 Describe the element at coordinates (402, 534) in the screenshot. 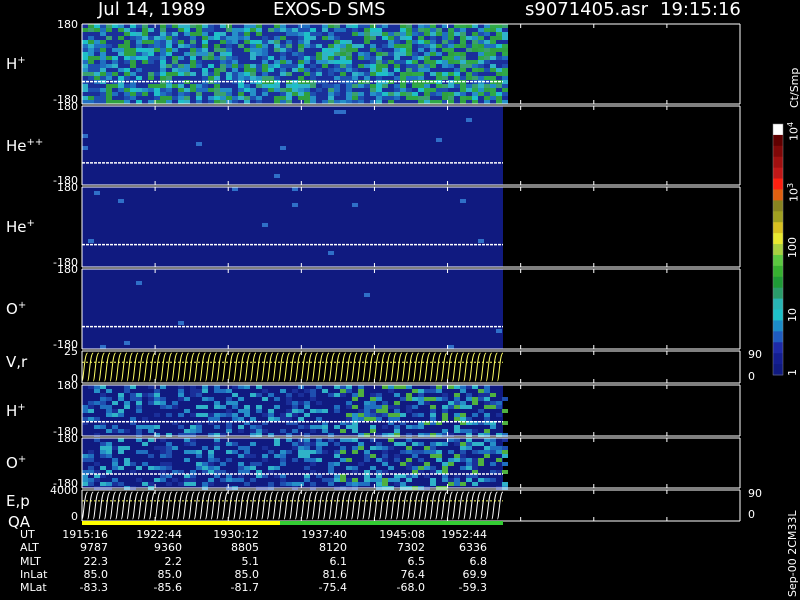

I see `ephemeris-value: 1945:08` at that location.